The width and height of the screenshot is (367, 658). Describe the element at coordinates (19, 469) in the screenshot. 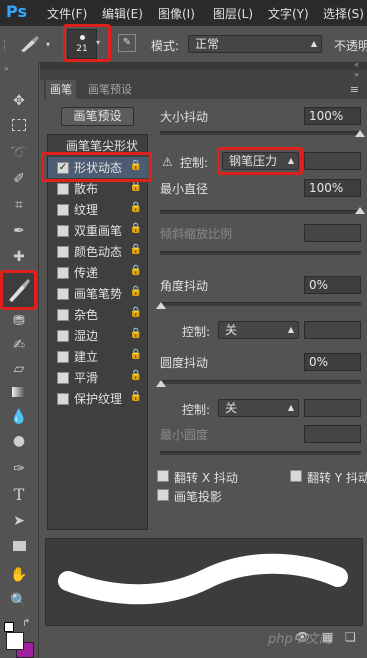

I see `pen-tool-icon: ✑` at that location.